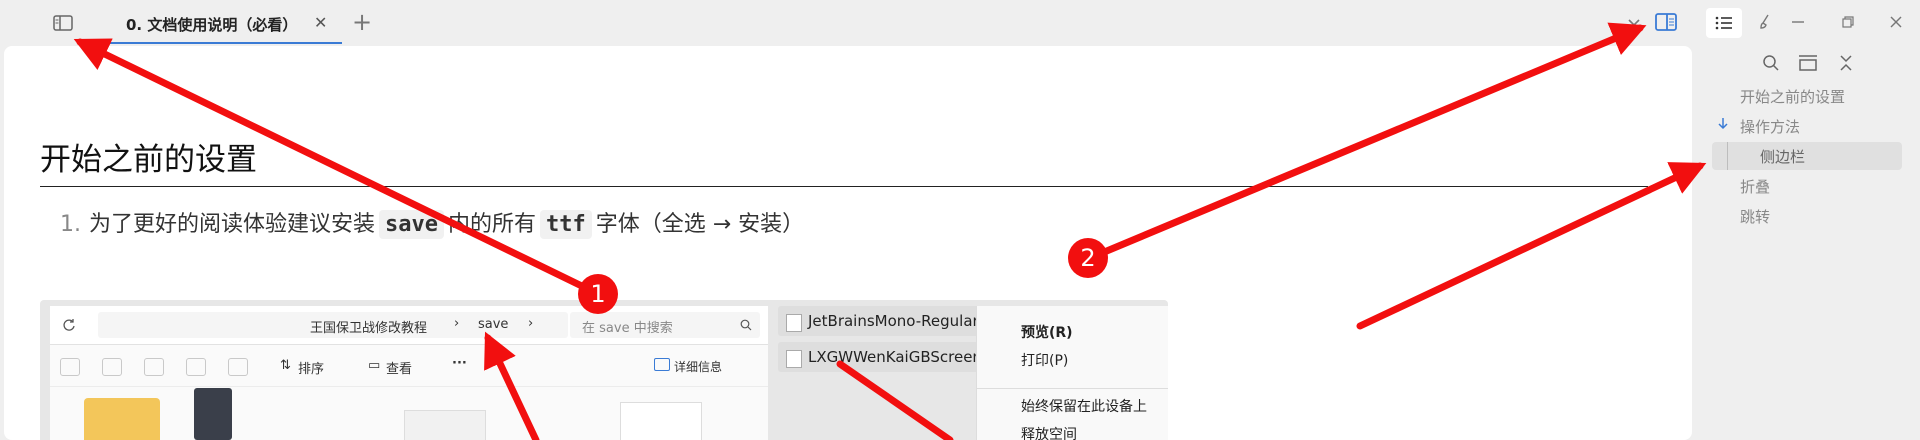  What do you see at coordinates (627, 328) in the screenshot?
I see `search-placeholder: 在 save 中搜索` at bounding box center [627, 328].